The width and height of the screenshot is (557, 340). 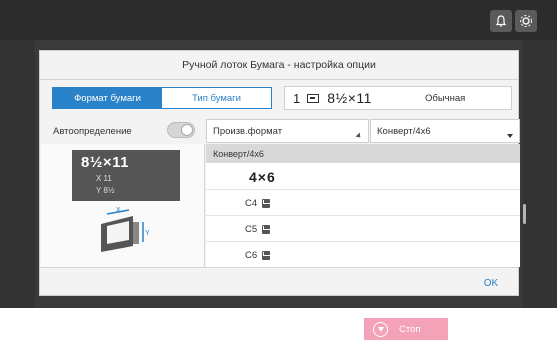 I want to click on top-bar, so click(x=278, y=20).